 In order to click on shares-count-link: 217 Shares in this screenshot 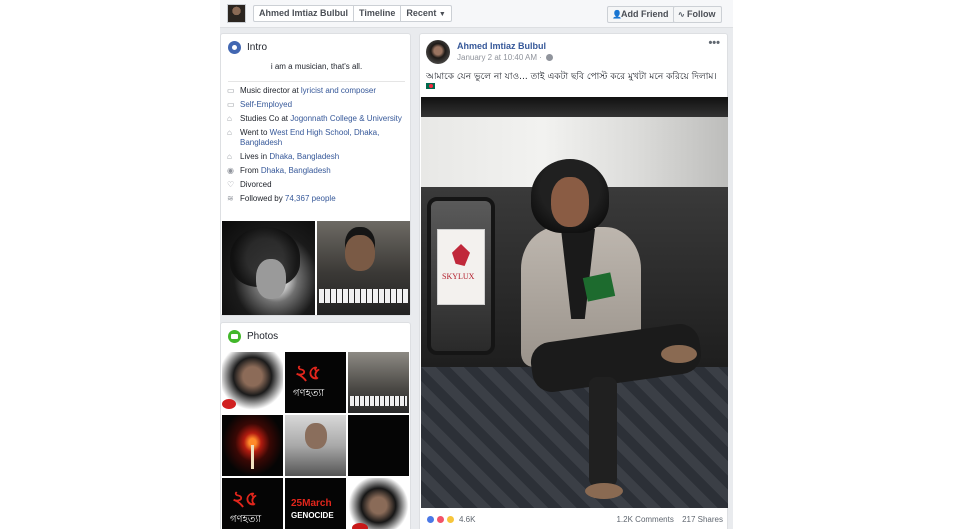, I will do `click(702, 519)`.